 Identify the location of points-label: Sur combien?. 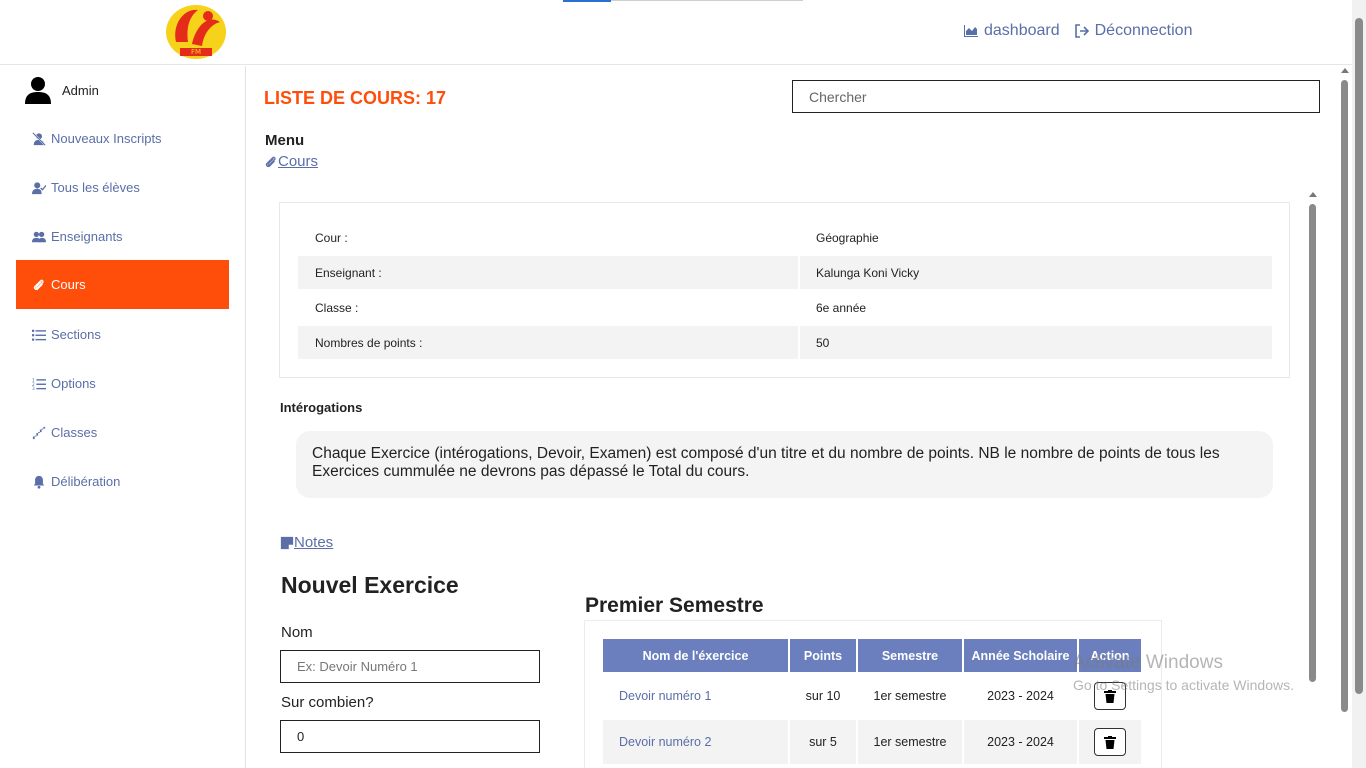
(327, 702).